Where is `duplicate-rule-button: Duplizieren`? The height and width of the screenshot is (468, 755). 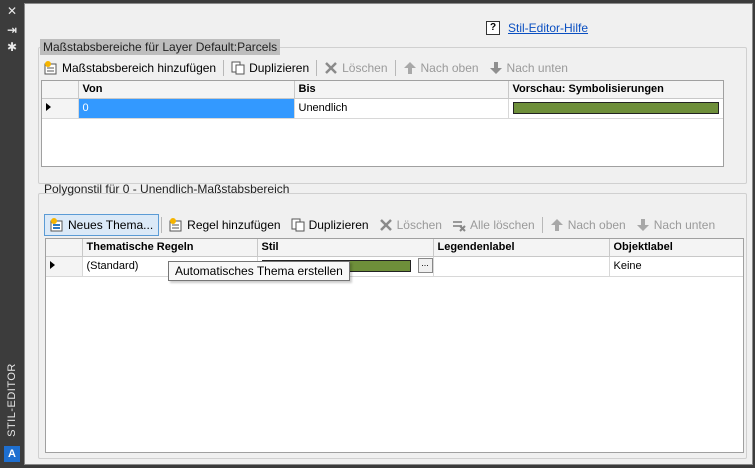 duplicate-rule-button: Duplizieren is located at coordinates (330, 225).